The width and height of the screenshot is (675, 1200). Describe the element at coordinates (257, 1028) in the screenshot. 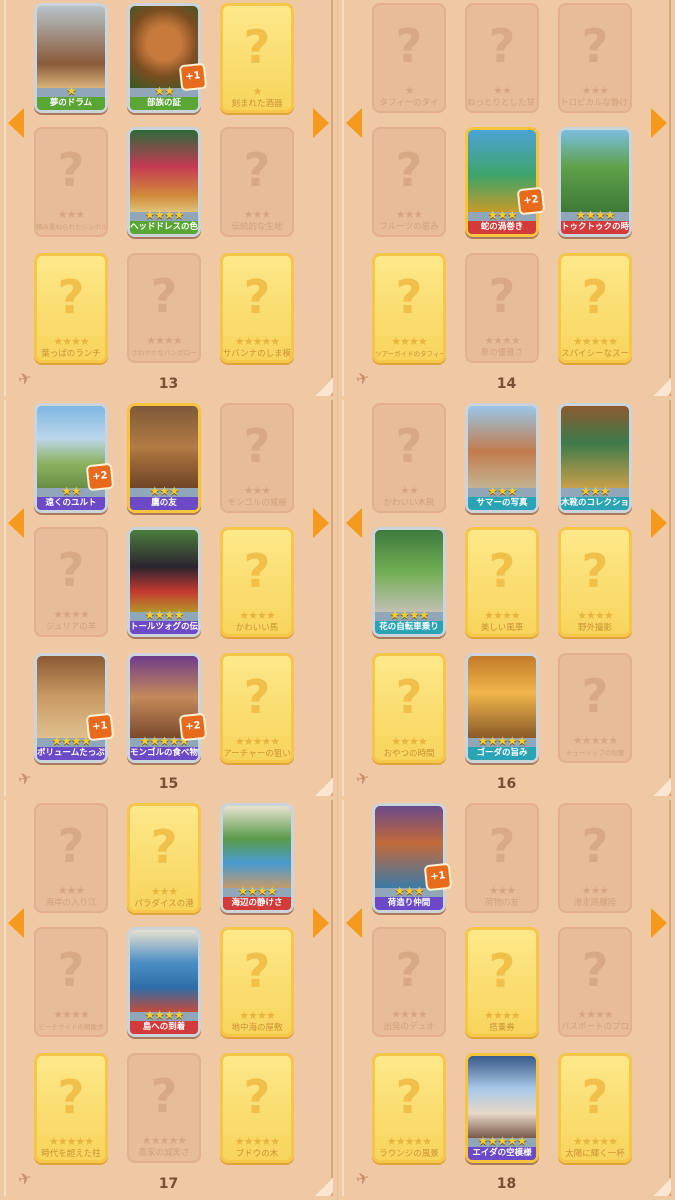

I see `sticker-name: 地中海の屋敷` at that location.